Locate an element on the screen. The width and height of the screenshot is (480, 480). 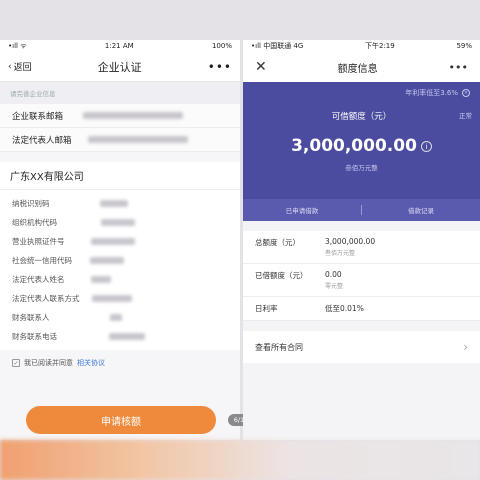
view-contracts-row: 查看所有合同 › is located at coordinates (361, 347).